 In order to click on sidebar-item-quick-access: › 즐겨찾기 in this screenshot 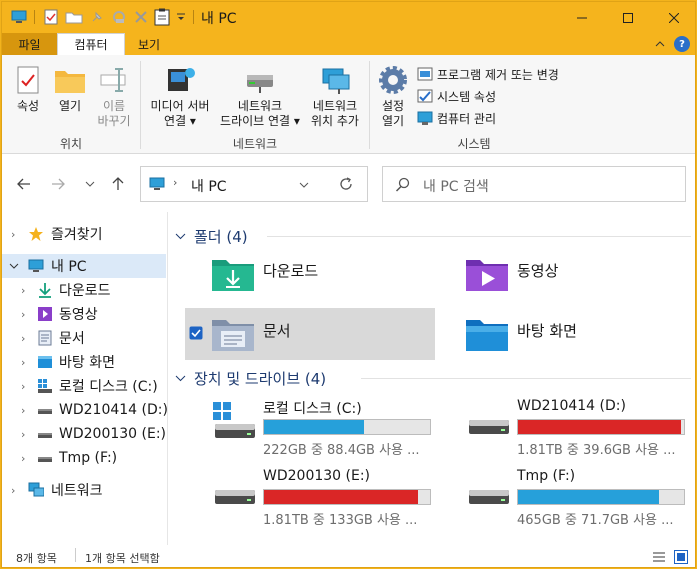, I will do `click(84, 234)`.